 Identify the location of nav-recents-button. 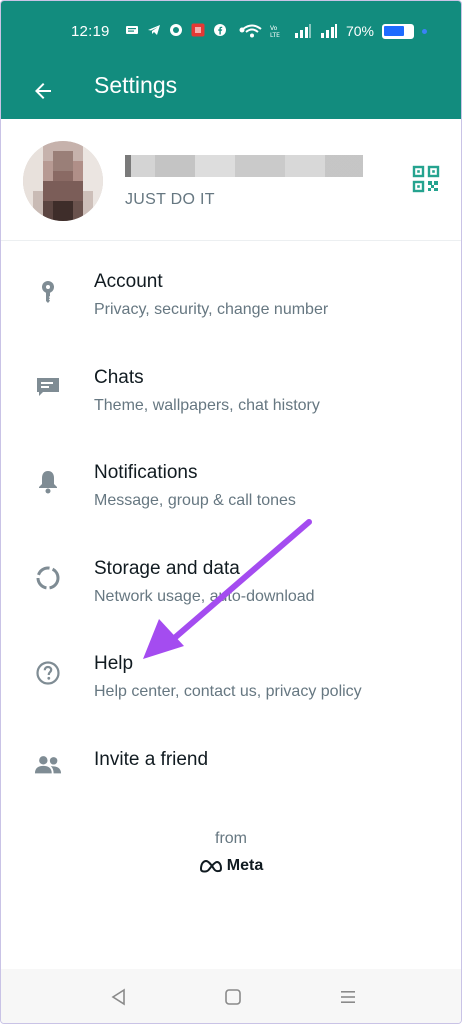
(348, 997).